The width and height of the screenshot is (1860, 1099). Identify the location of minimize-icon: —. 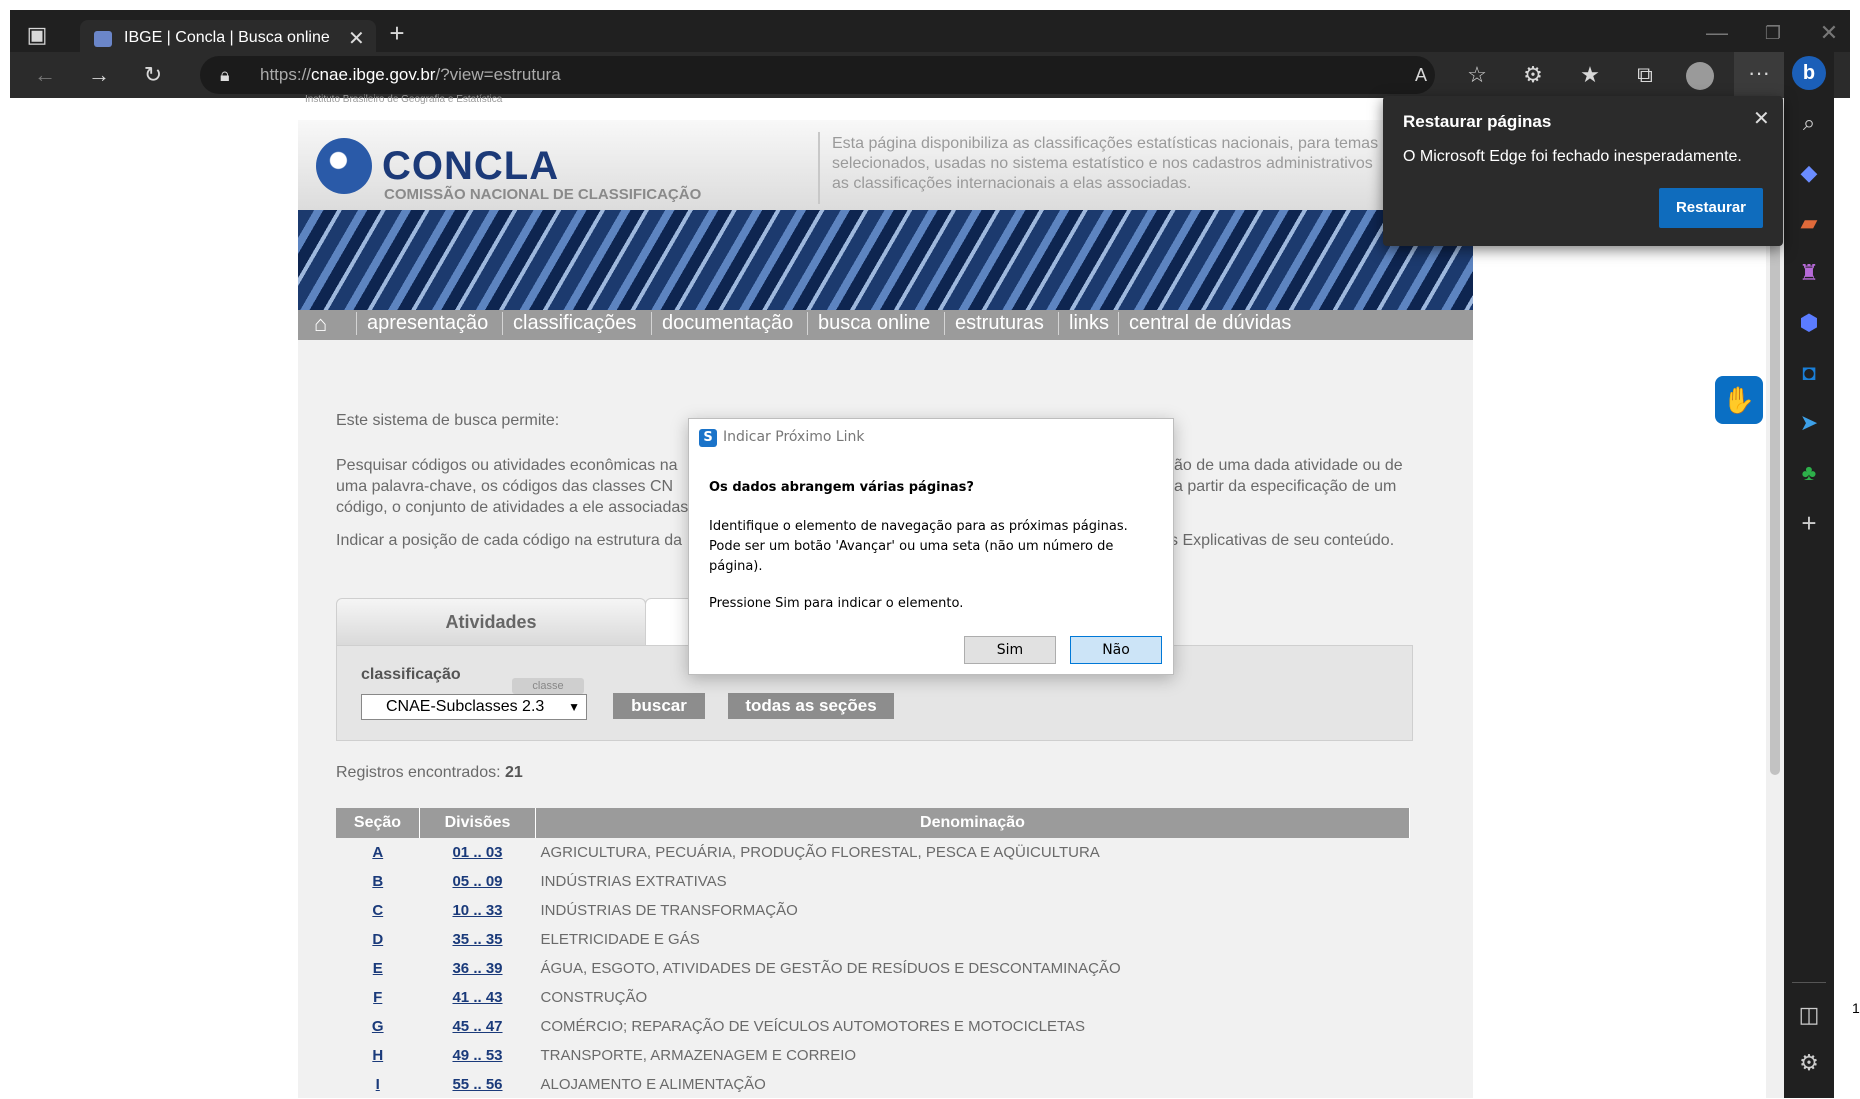
(1717, 33).